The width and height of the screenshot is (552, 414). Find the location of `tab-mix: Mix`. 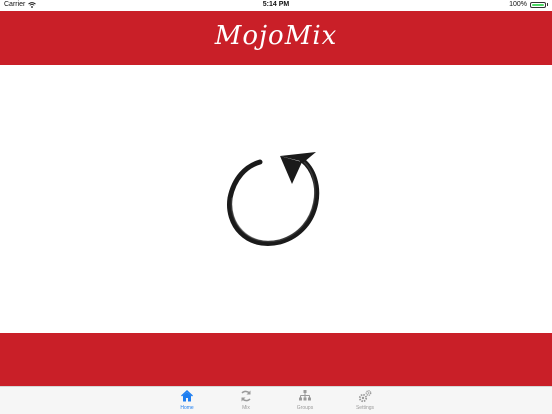

tab-mix: Mix is located at coordinates (246, 401).